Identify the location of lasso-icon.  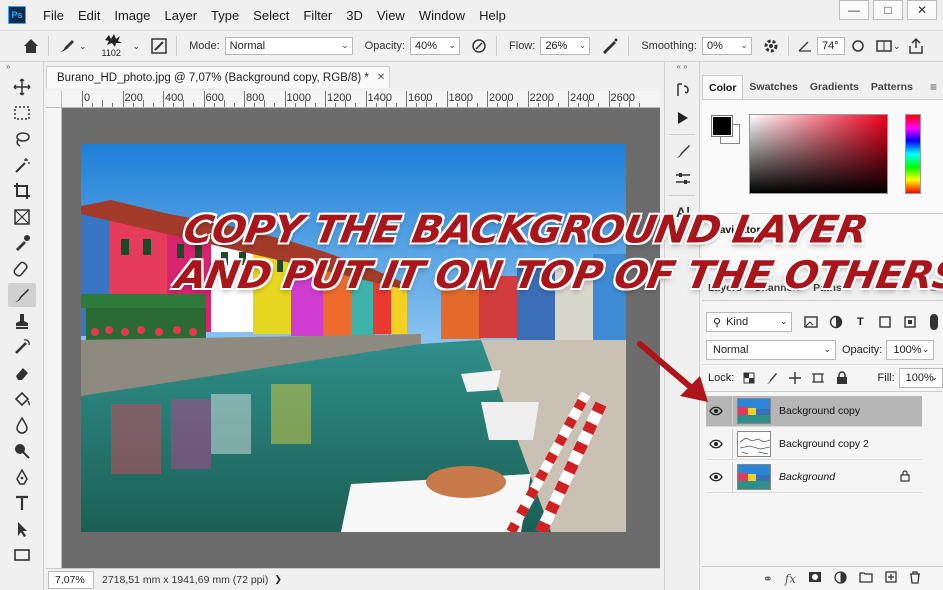
(22, 139).